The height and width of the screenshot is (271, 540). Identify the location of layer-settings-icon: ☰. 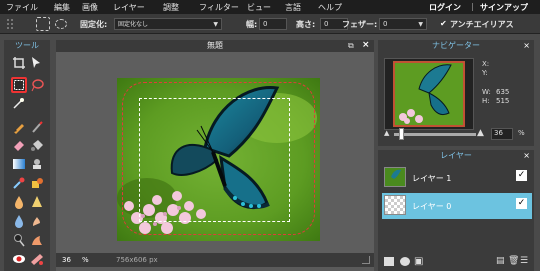
(524, 261).